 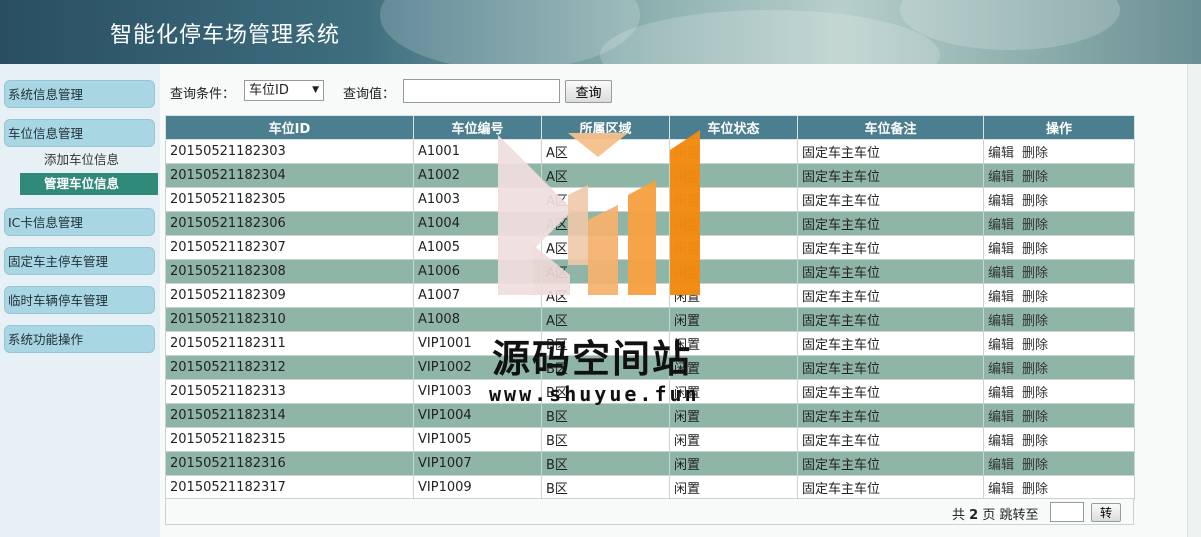 I want to click on sidebar-item-ic-card: IC卡信息管理, so click(x=79, y=222).